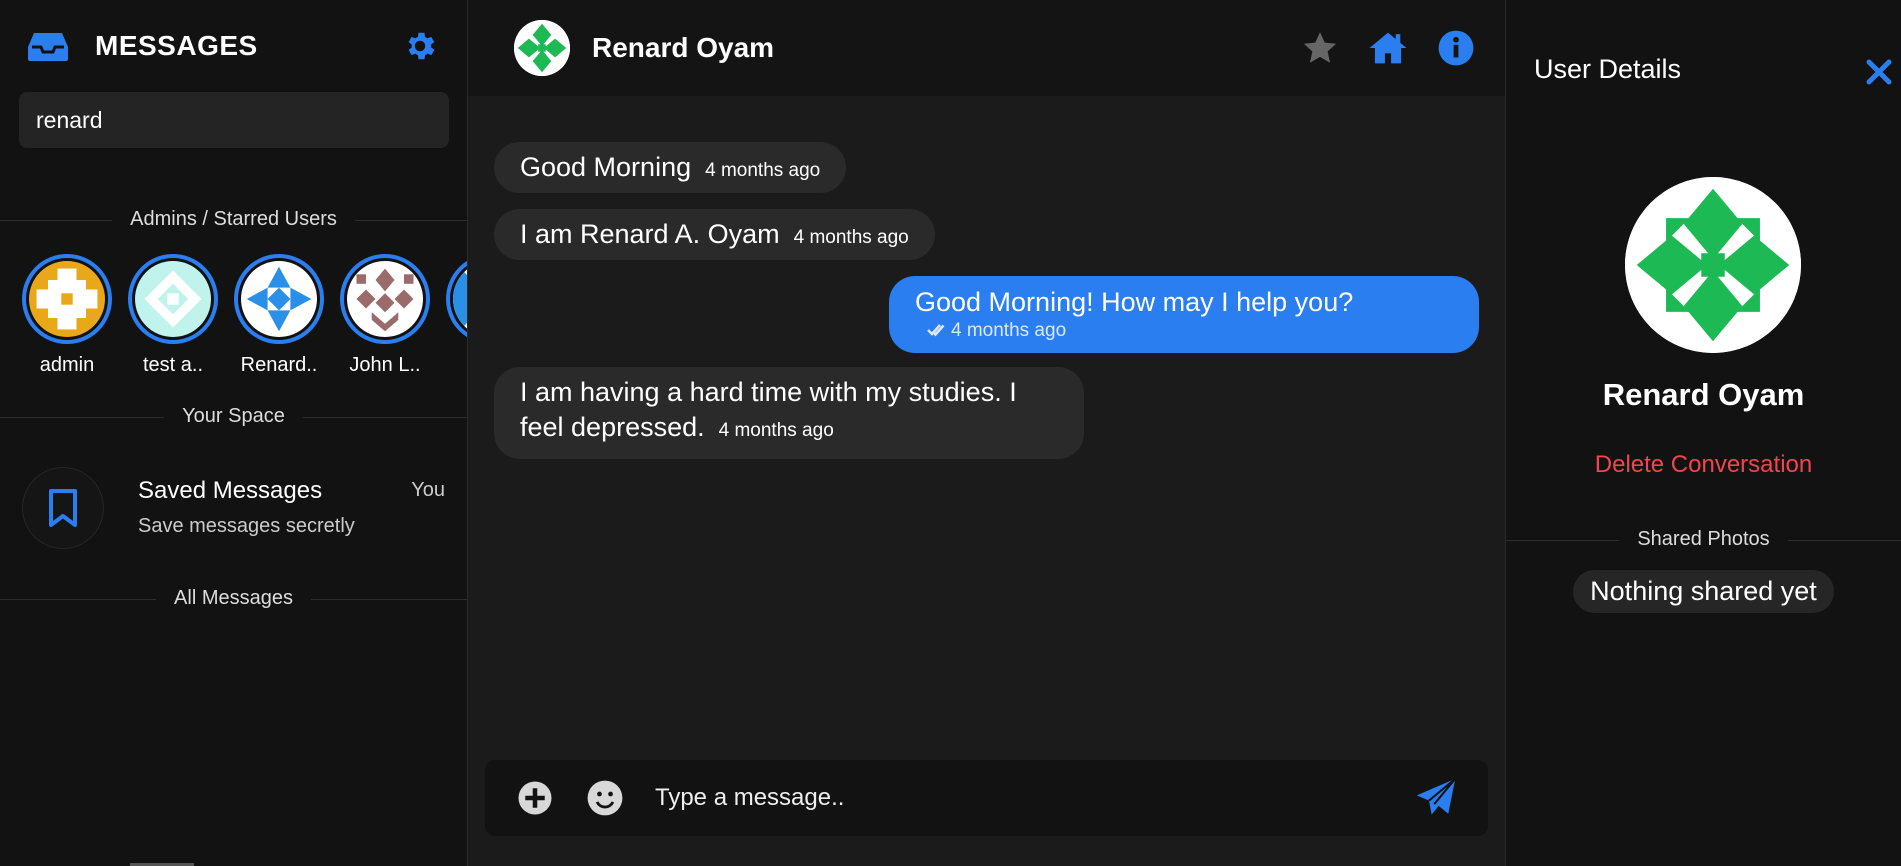 The width and height of the screenshot is (1901, 866). I want to click on all-messages-divider: All Messages, so click(233, 599).